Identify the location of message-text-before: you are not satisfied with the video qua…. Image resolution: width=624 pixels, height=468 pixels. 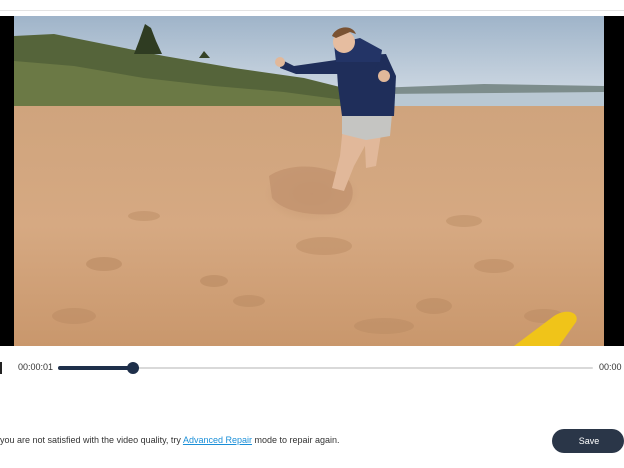
(91, 440).